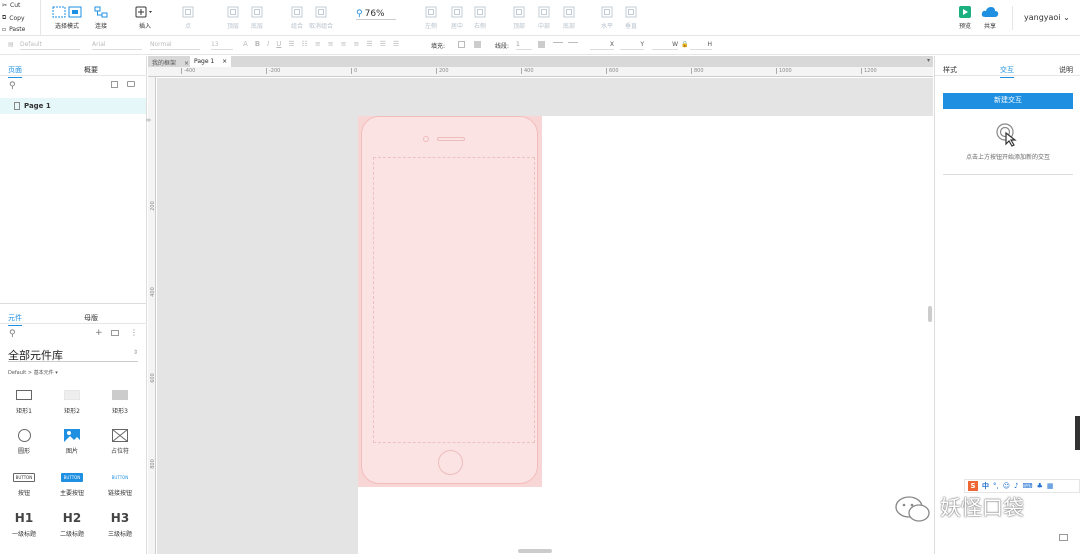 This screenshot has height=554, width=1080. I want to click on zoom-select: ⚲ 76%, so click(376, 14).